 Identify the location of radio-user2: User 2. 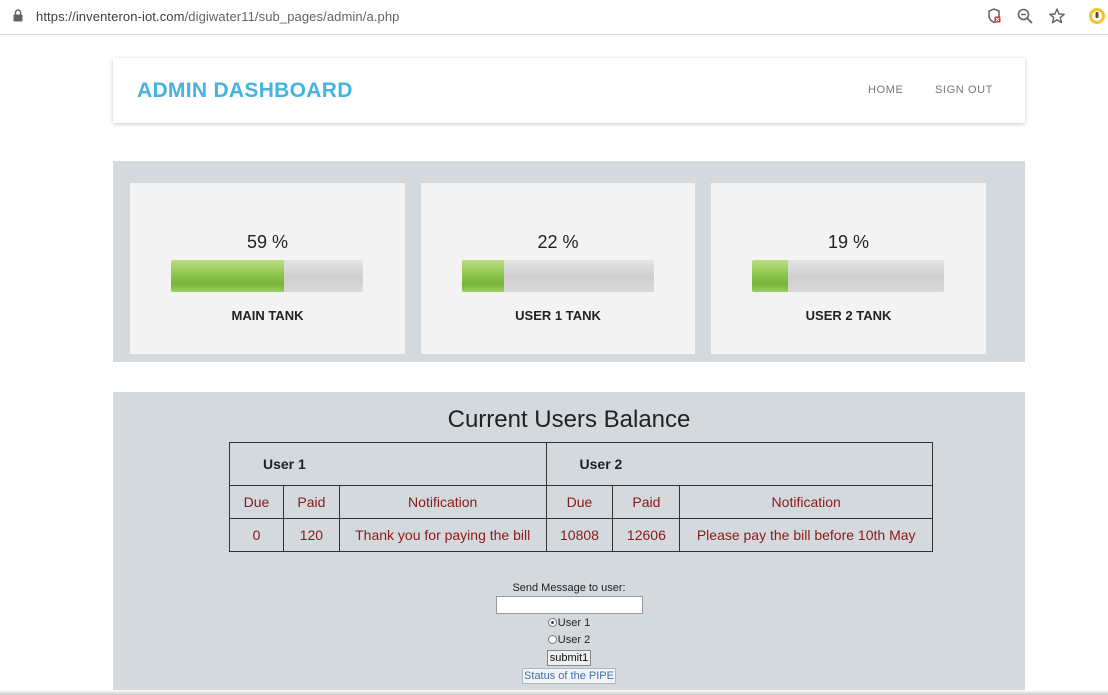
(569, 640).